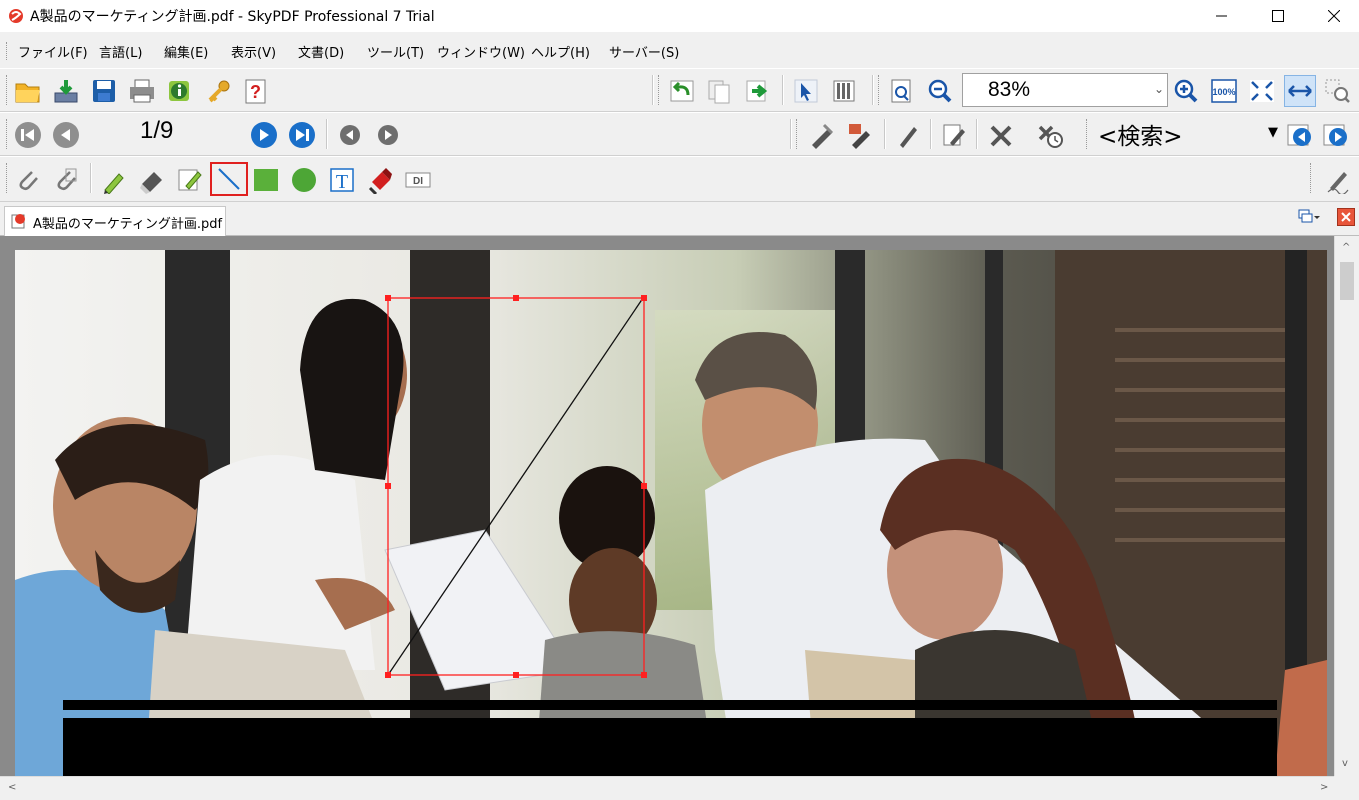  What do you see at coordinates (954, 135) in the screenshot?
I see `edit-document-button` at bounding box center [954, 135].